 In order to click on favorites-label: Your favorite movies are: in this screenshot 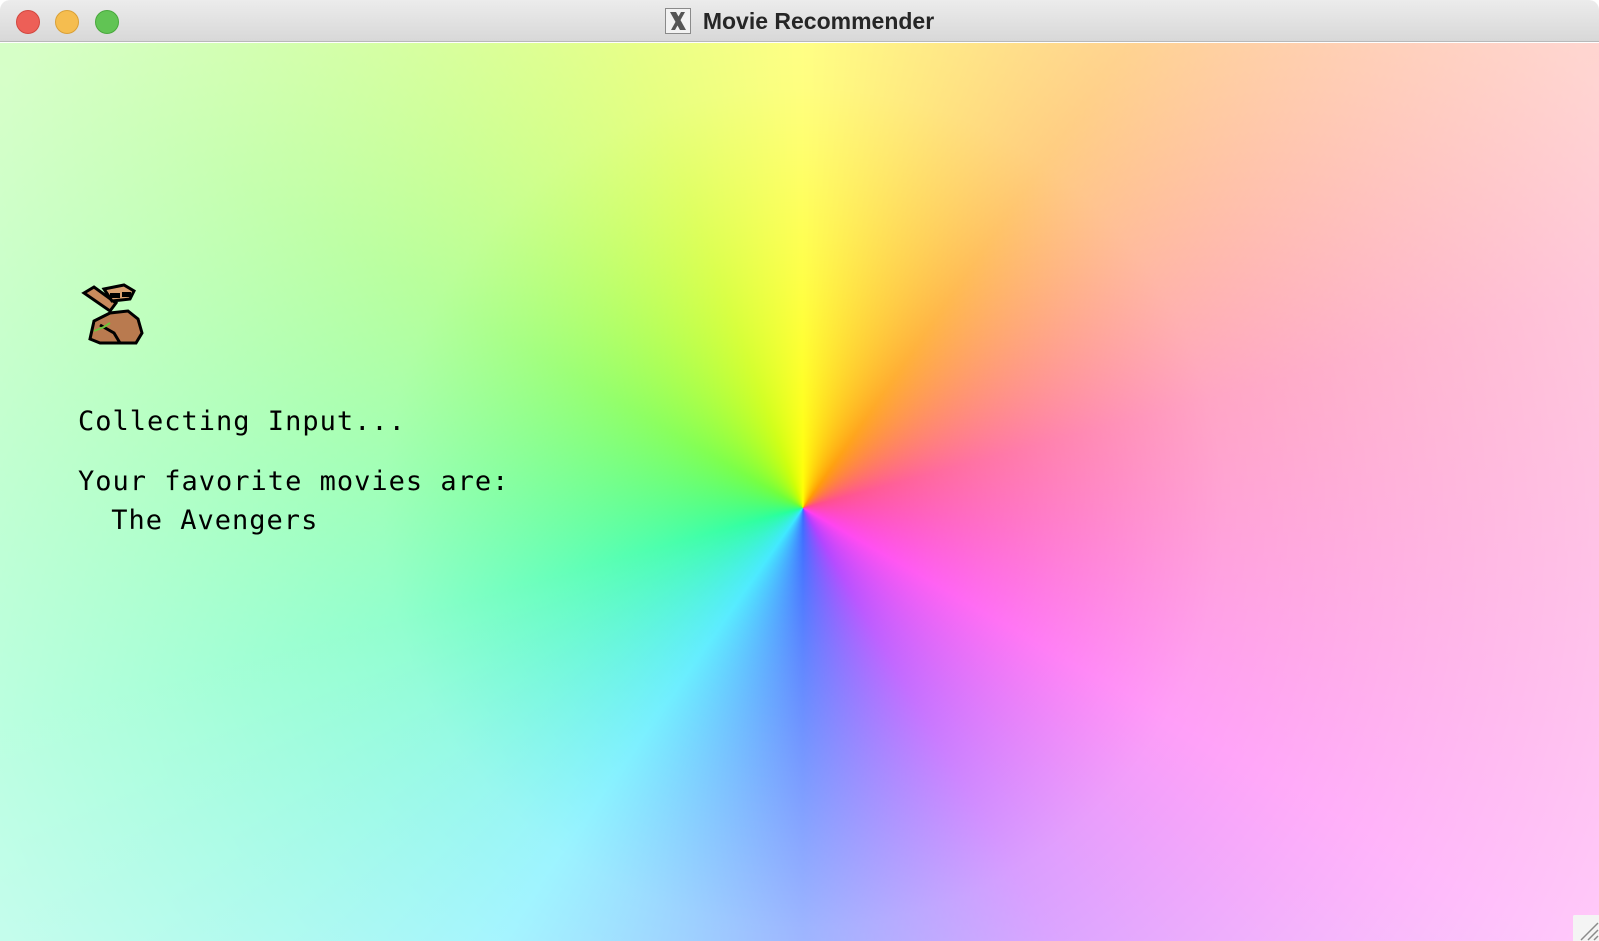, I will do `click(294, 481)`.